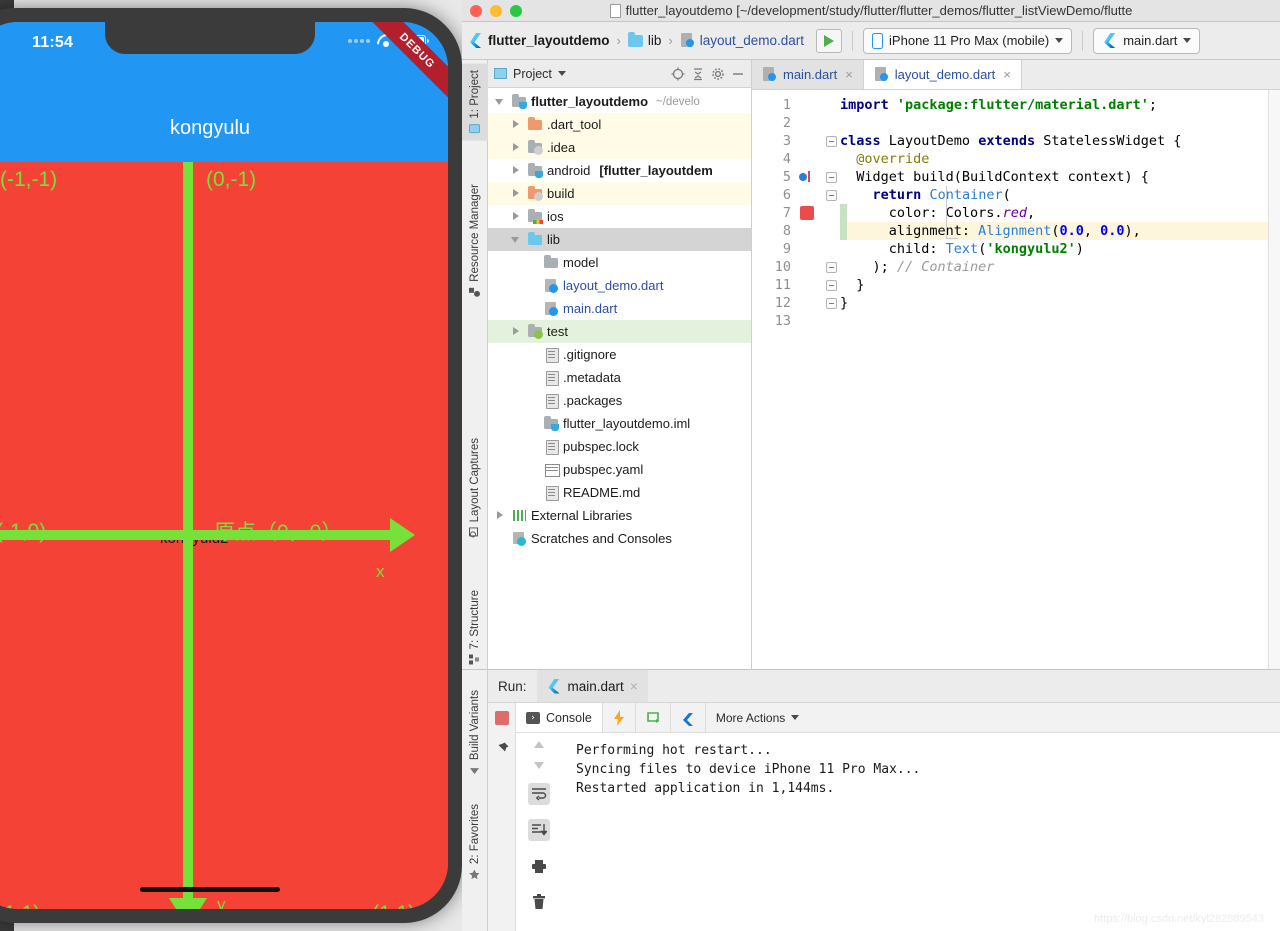 The width and height of the screenshot is (1280, 931). I want to click on open-devtools-button, so click(688, 717).